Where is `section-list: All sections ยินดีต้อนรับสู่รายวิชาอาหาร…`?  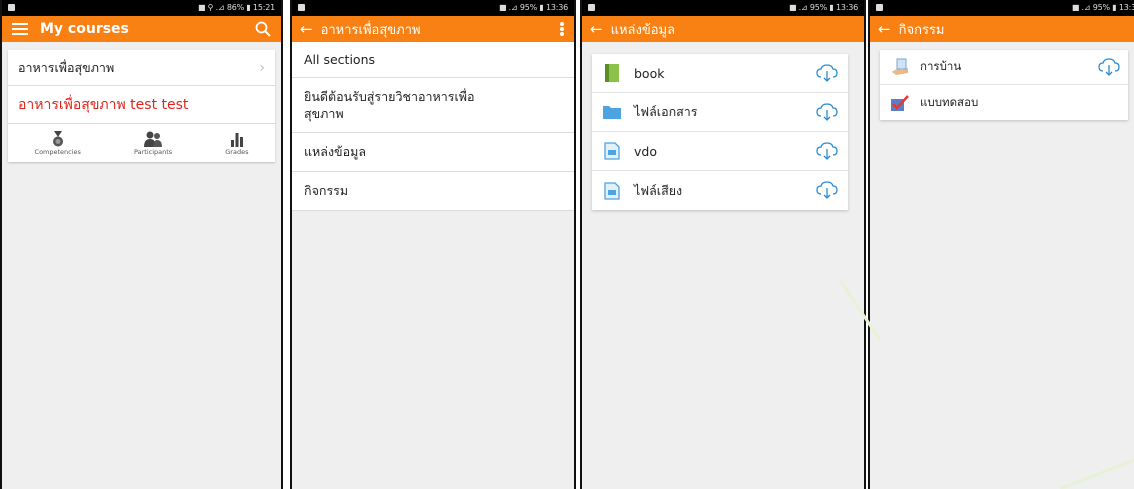 section-list: All sections ยินดีต้อนรับสู่รายวิชาอาหาร… is located at coordinates (433, 126).